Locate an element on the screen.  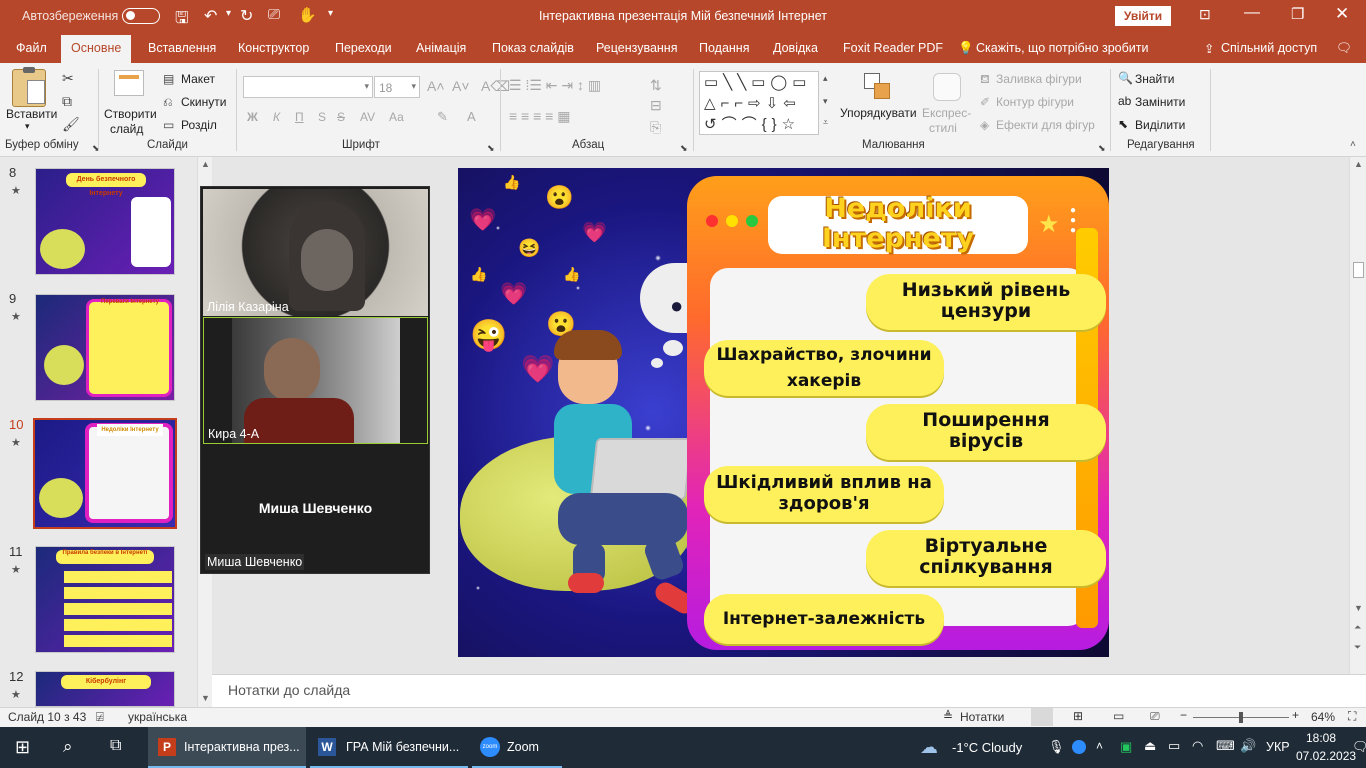
zoom-tray-icon is located at coordinates (1079, 747).